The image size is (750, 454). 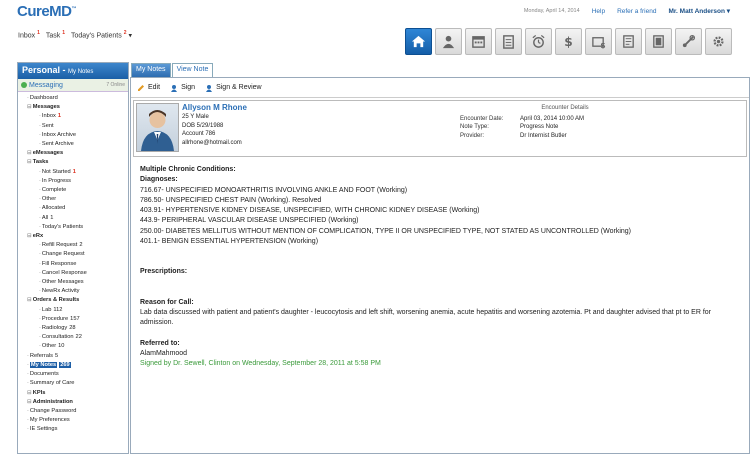 I want to click on alarm-icon, so click(x=538, y=41).